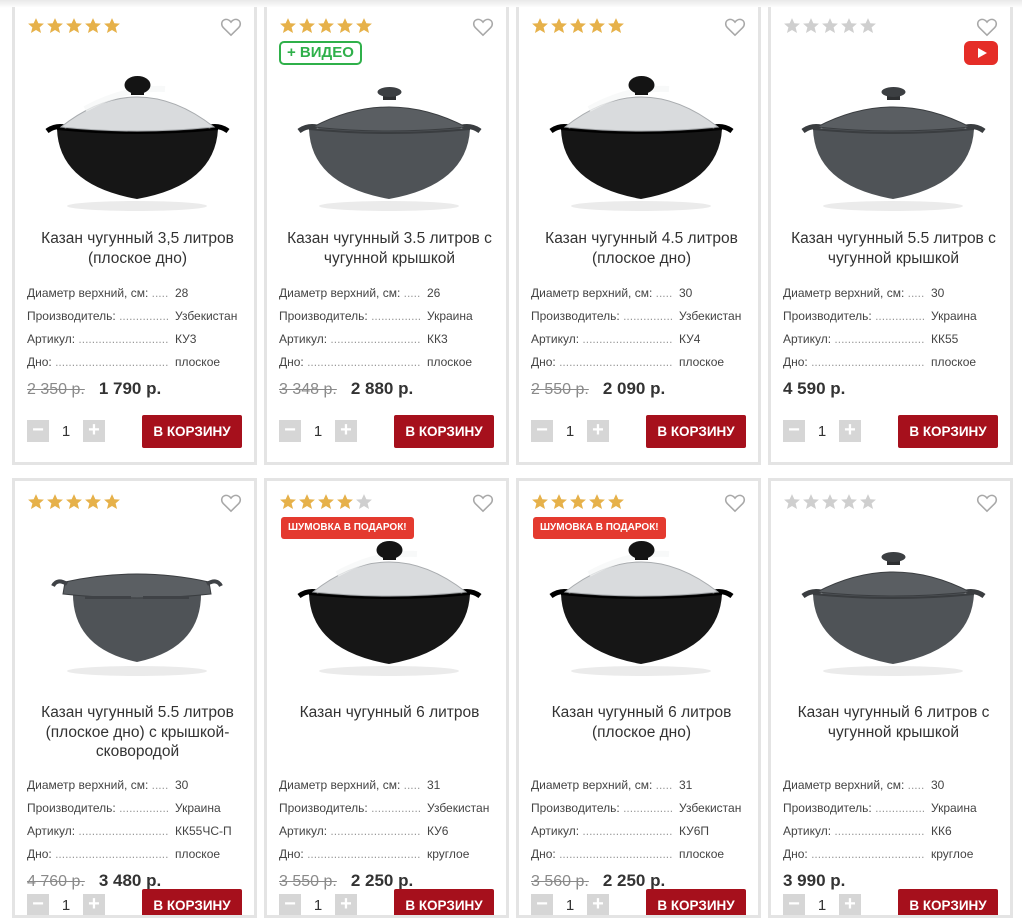 Image resolution: width=1022 pixels, height=918 pixels. I want to click on current-price: 4 590 р., so click(814, 388).